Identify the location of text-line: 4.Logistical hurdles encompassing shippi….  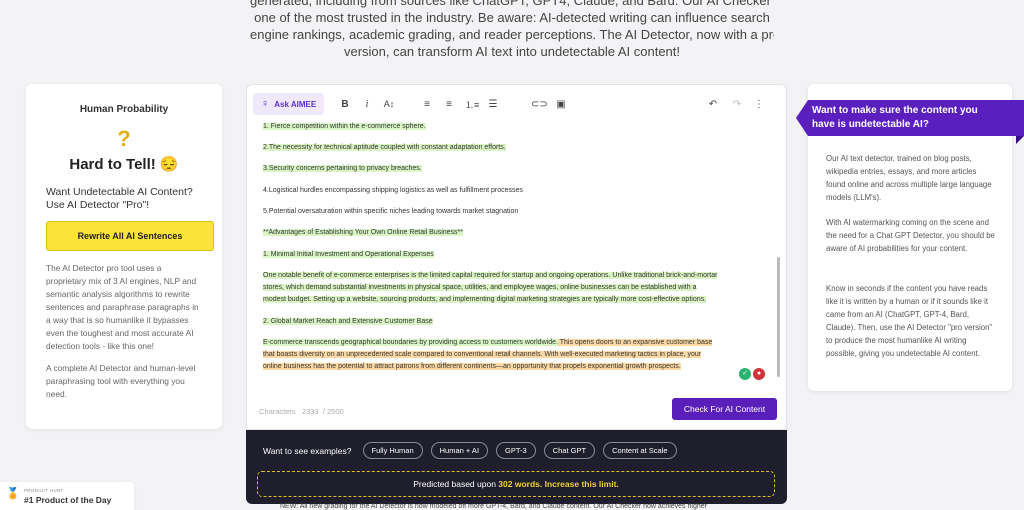
(393, 190).